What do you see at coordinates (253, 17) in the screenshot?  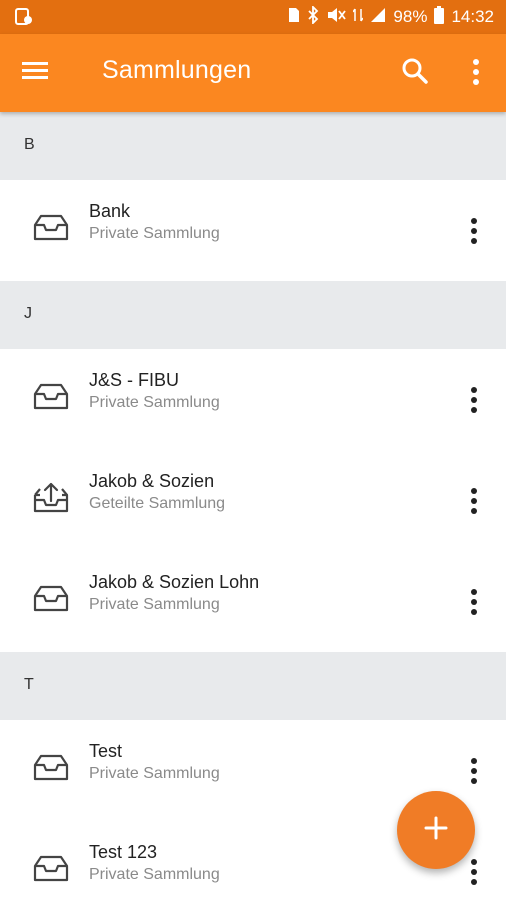 I see `status-bar: 98% 14:32` at bounding box center [253, 17].